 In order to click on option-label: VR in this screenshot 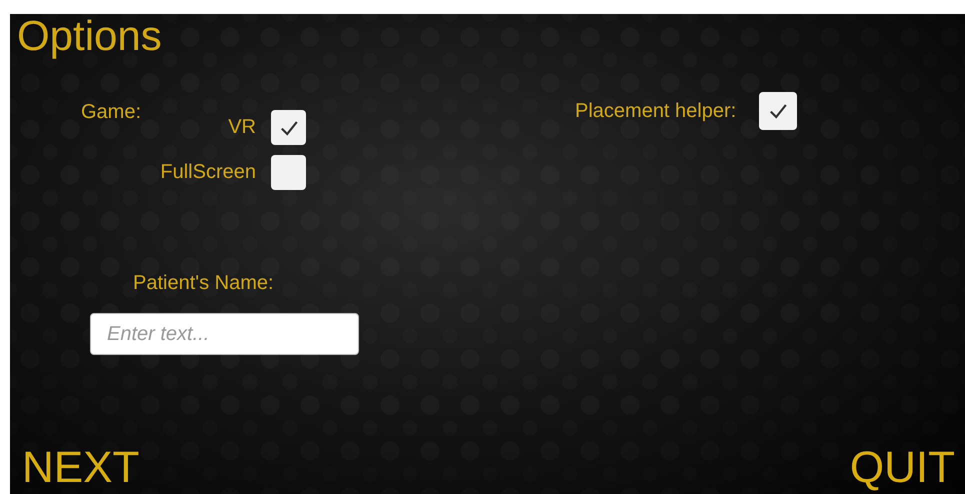, I will do `click(241, 127)`.